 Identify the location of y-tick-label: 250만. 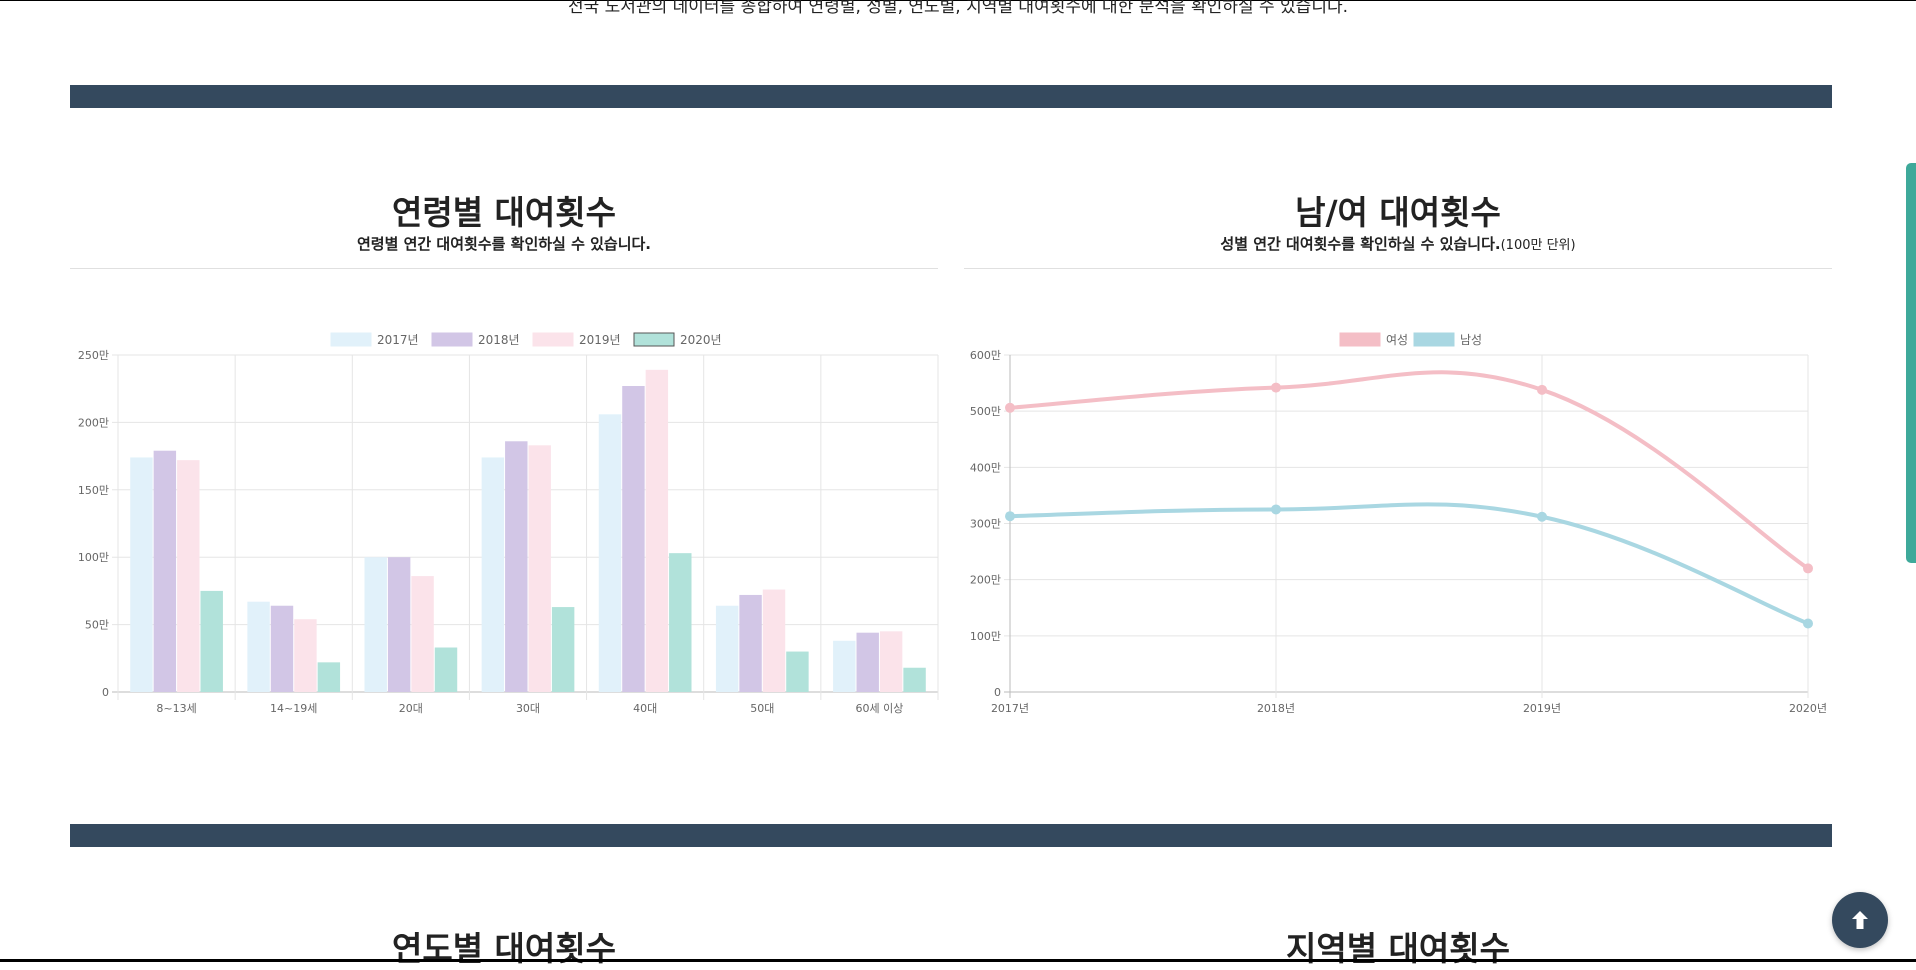
(93, 355).